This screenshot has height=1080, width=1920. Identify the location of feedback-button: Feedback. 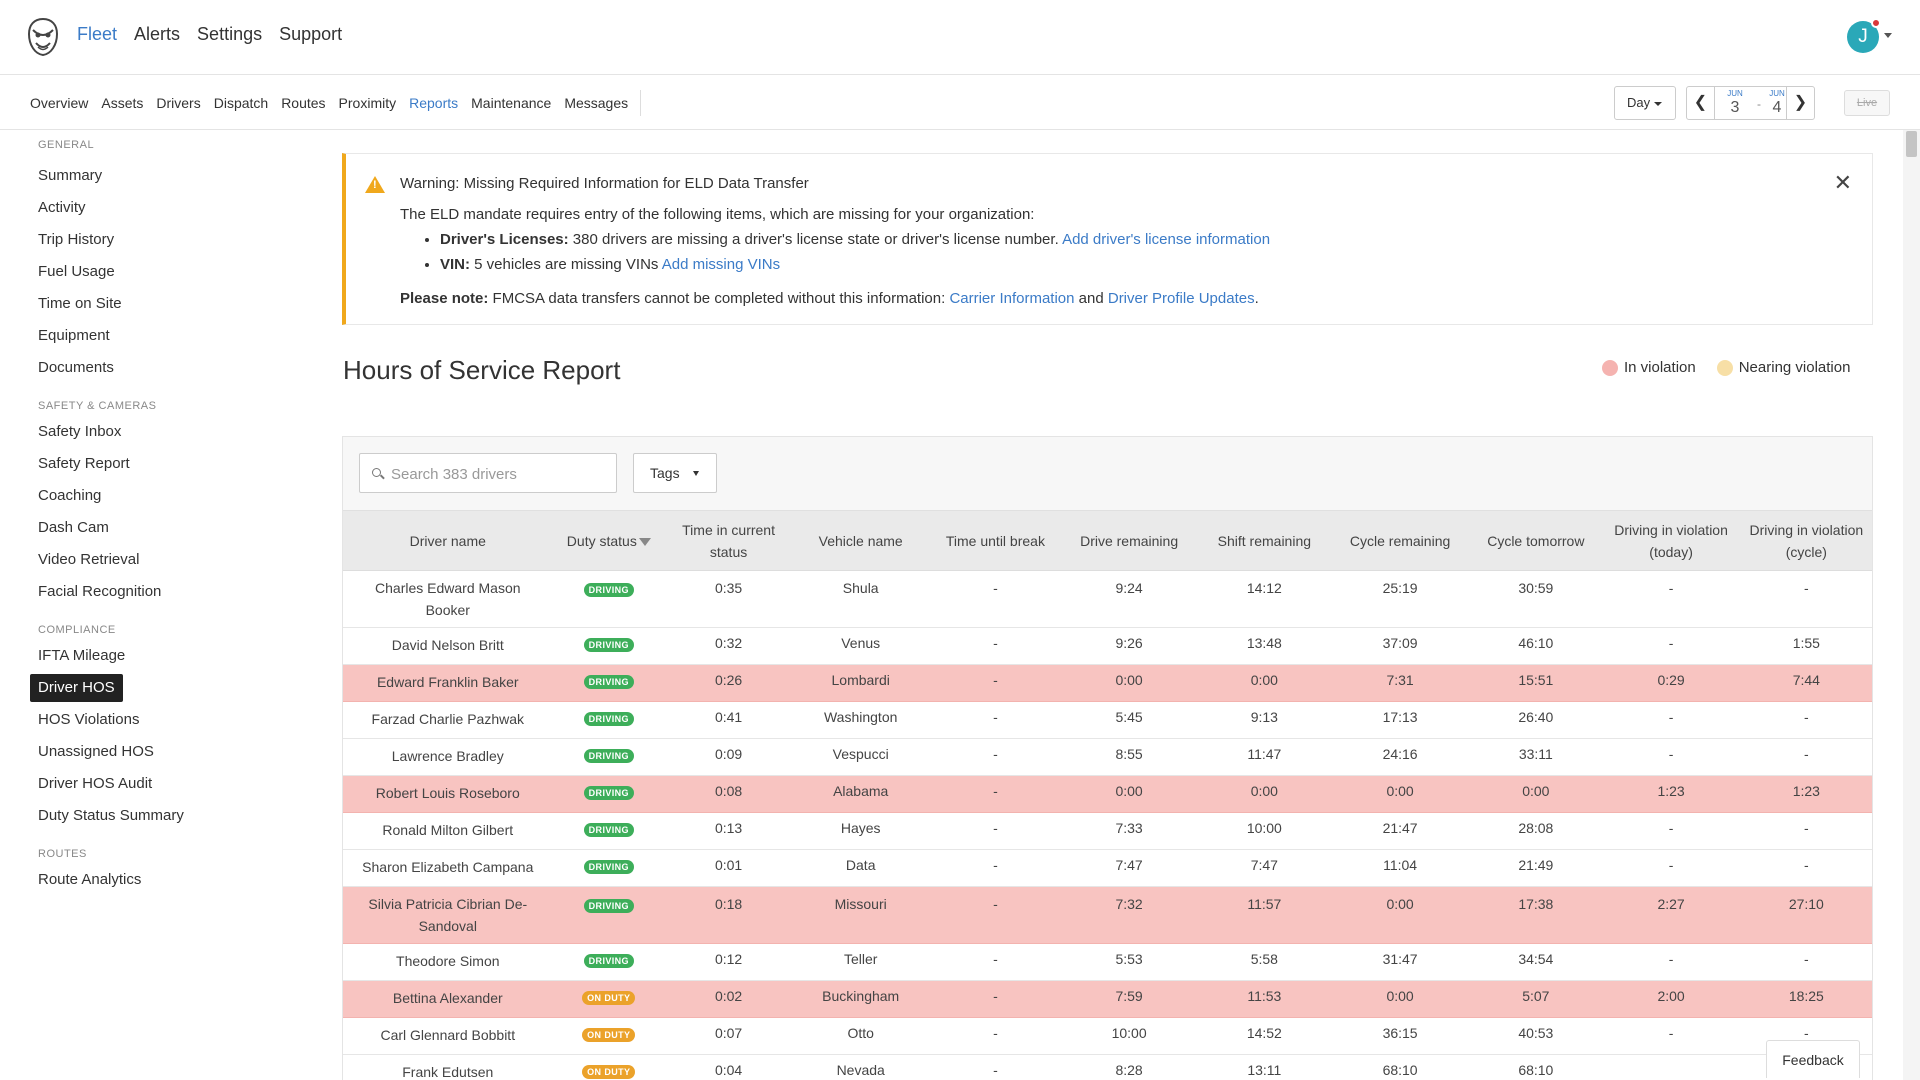
(1813, 1059).